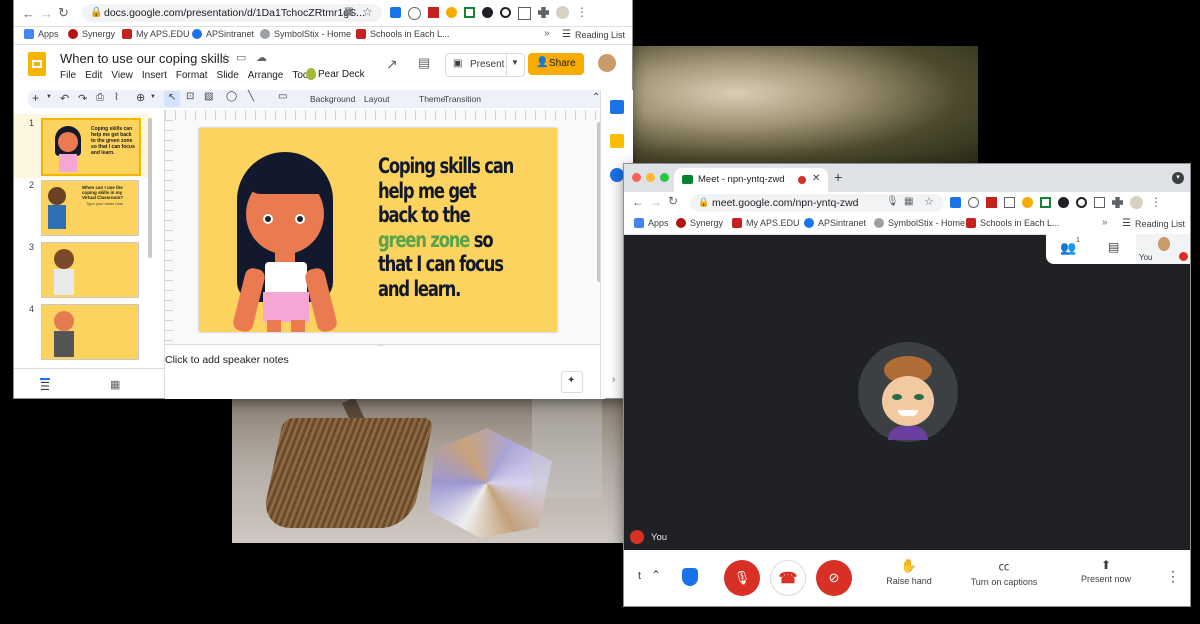 The height and width of the screenshot is (624, 1200). I want to click on new-tab-icon: +, so click(838, 177).